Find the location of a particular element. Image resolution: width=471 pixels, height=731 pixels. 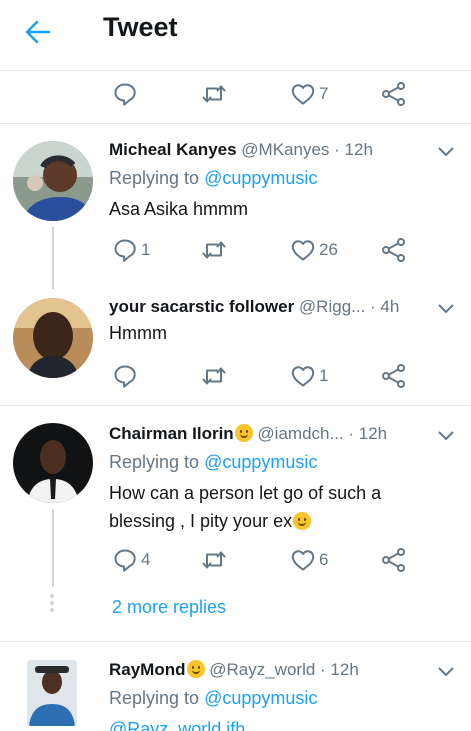

tweet-text-line: How can a person let go of such a is located at coordinates (245, 493).